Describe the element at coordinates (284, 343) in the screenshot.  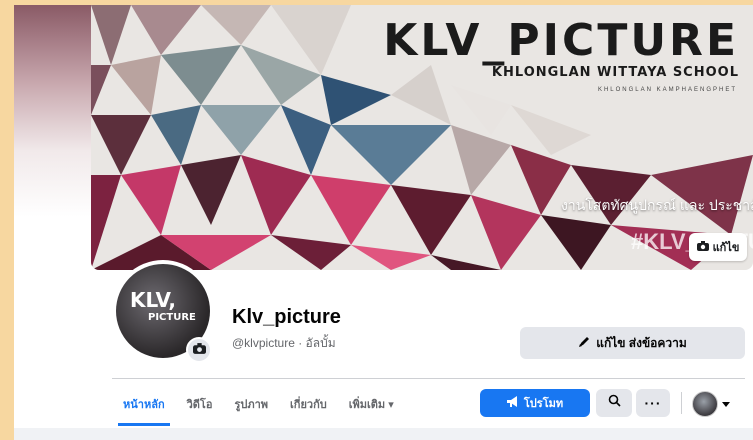
I see `page-handle: @klvpicture · อัลบั้ม` at that location.